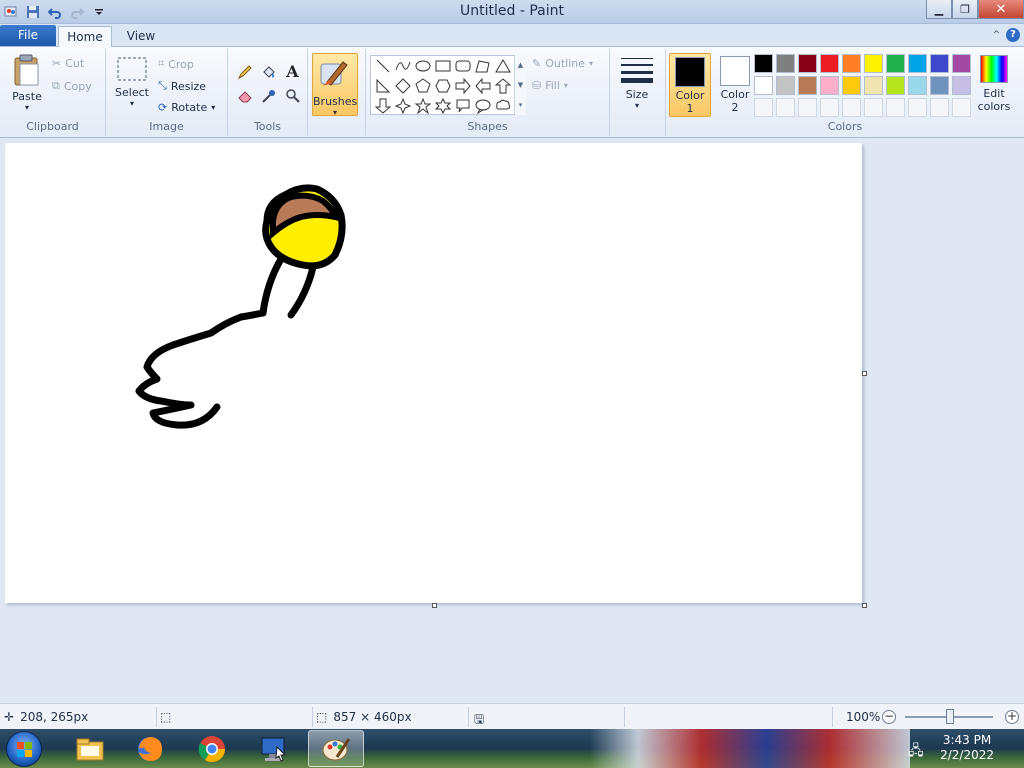 The width and height of the screenshot is (1024, 768). Describe the element at coordinates (244, 71) in the screenshot. I see `pencil-icon` at that location.